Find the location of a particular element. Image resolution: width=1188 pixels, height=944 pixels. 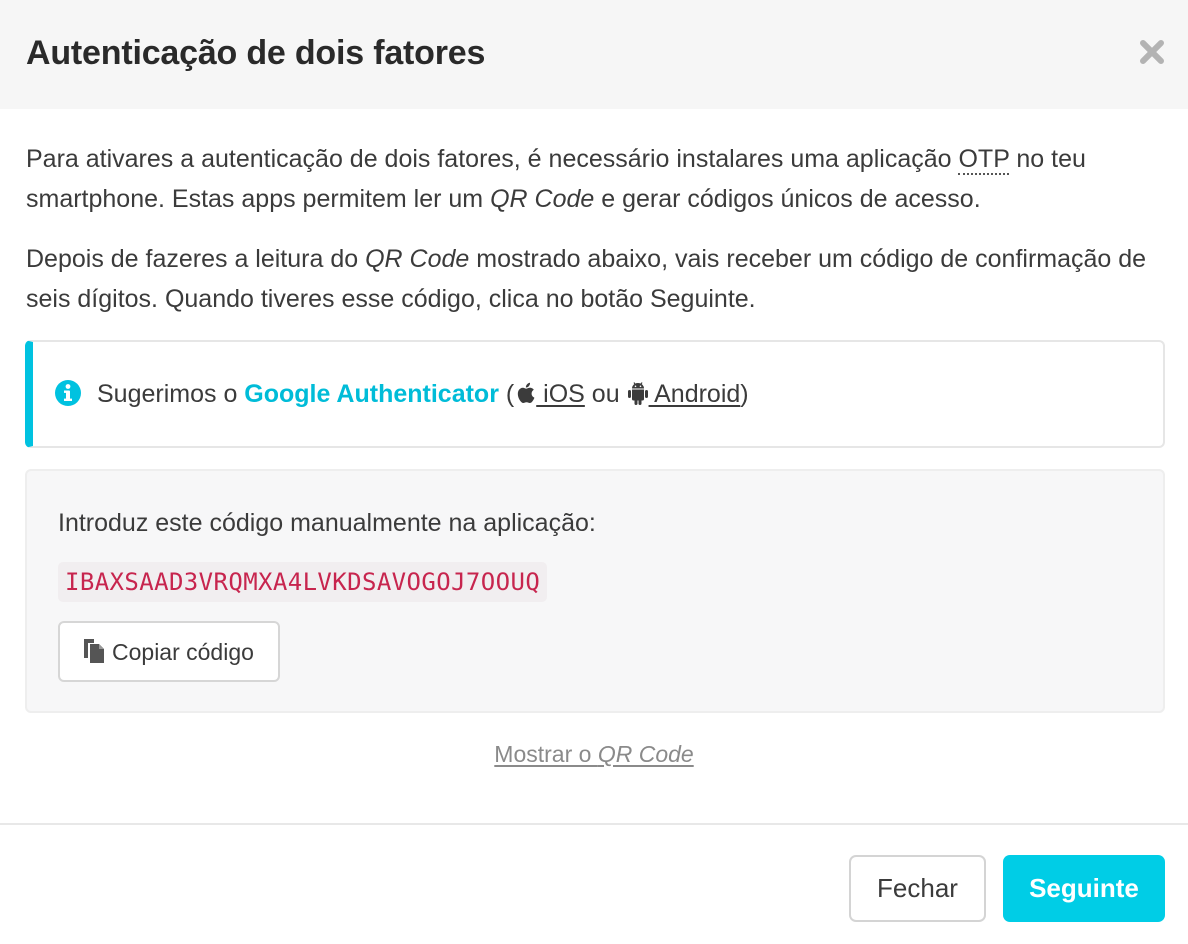

paren: ( is located at coordinates (506, 394).